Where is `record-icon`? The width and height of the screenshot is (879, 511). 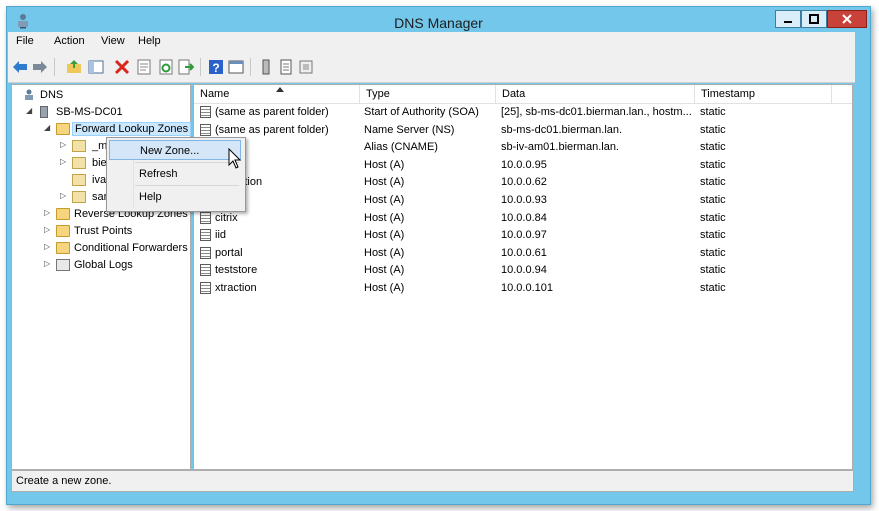
record-icon is located at coordinates (266, 67).